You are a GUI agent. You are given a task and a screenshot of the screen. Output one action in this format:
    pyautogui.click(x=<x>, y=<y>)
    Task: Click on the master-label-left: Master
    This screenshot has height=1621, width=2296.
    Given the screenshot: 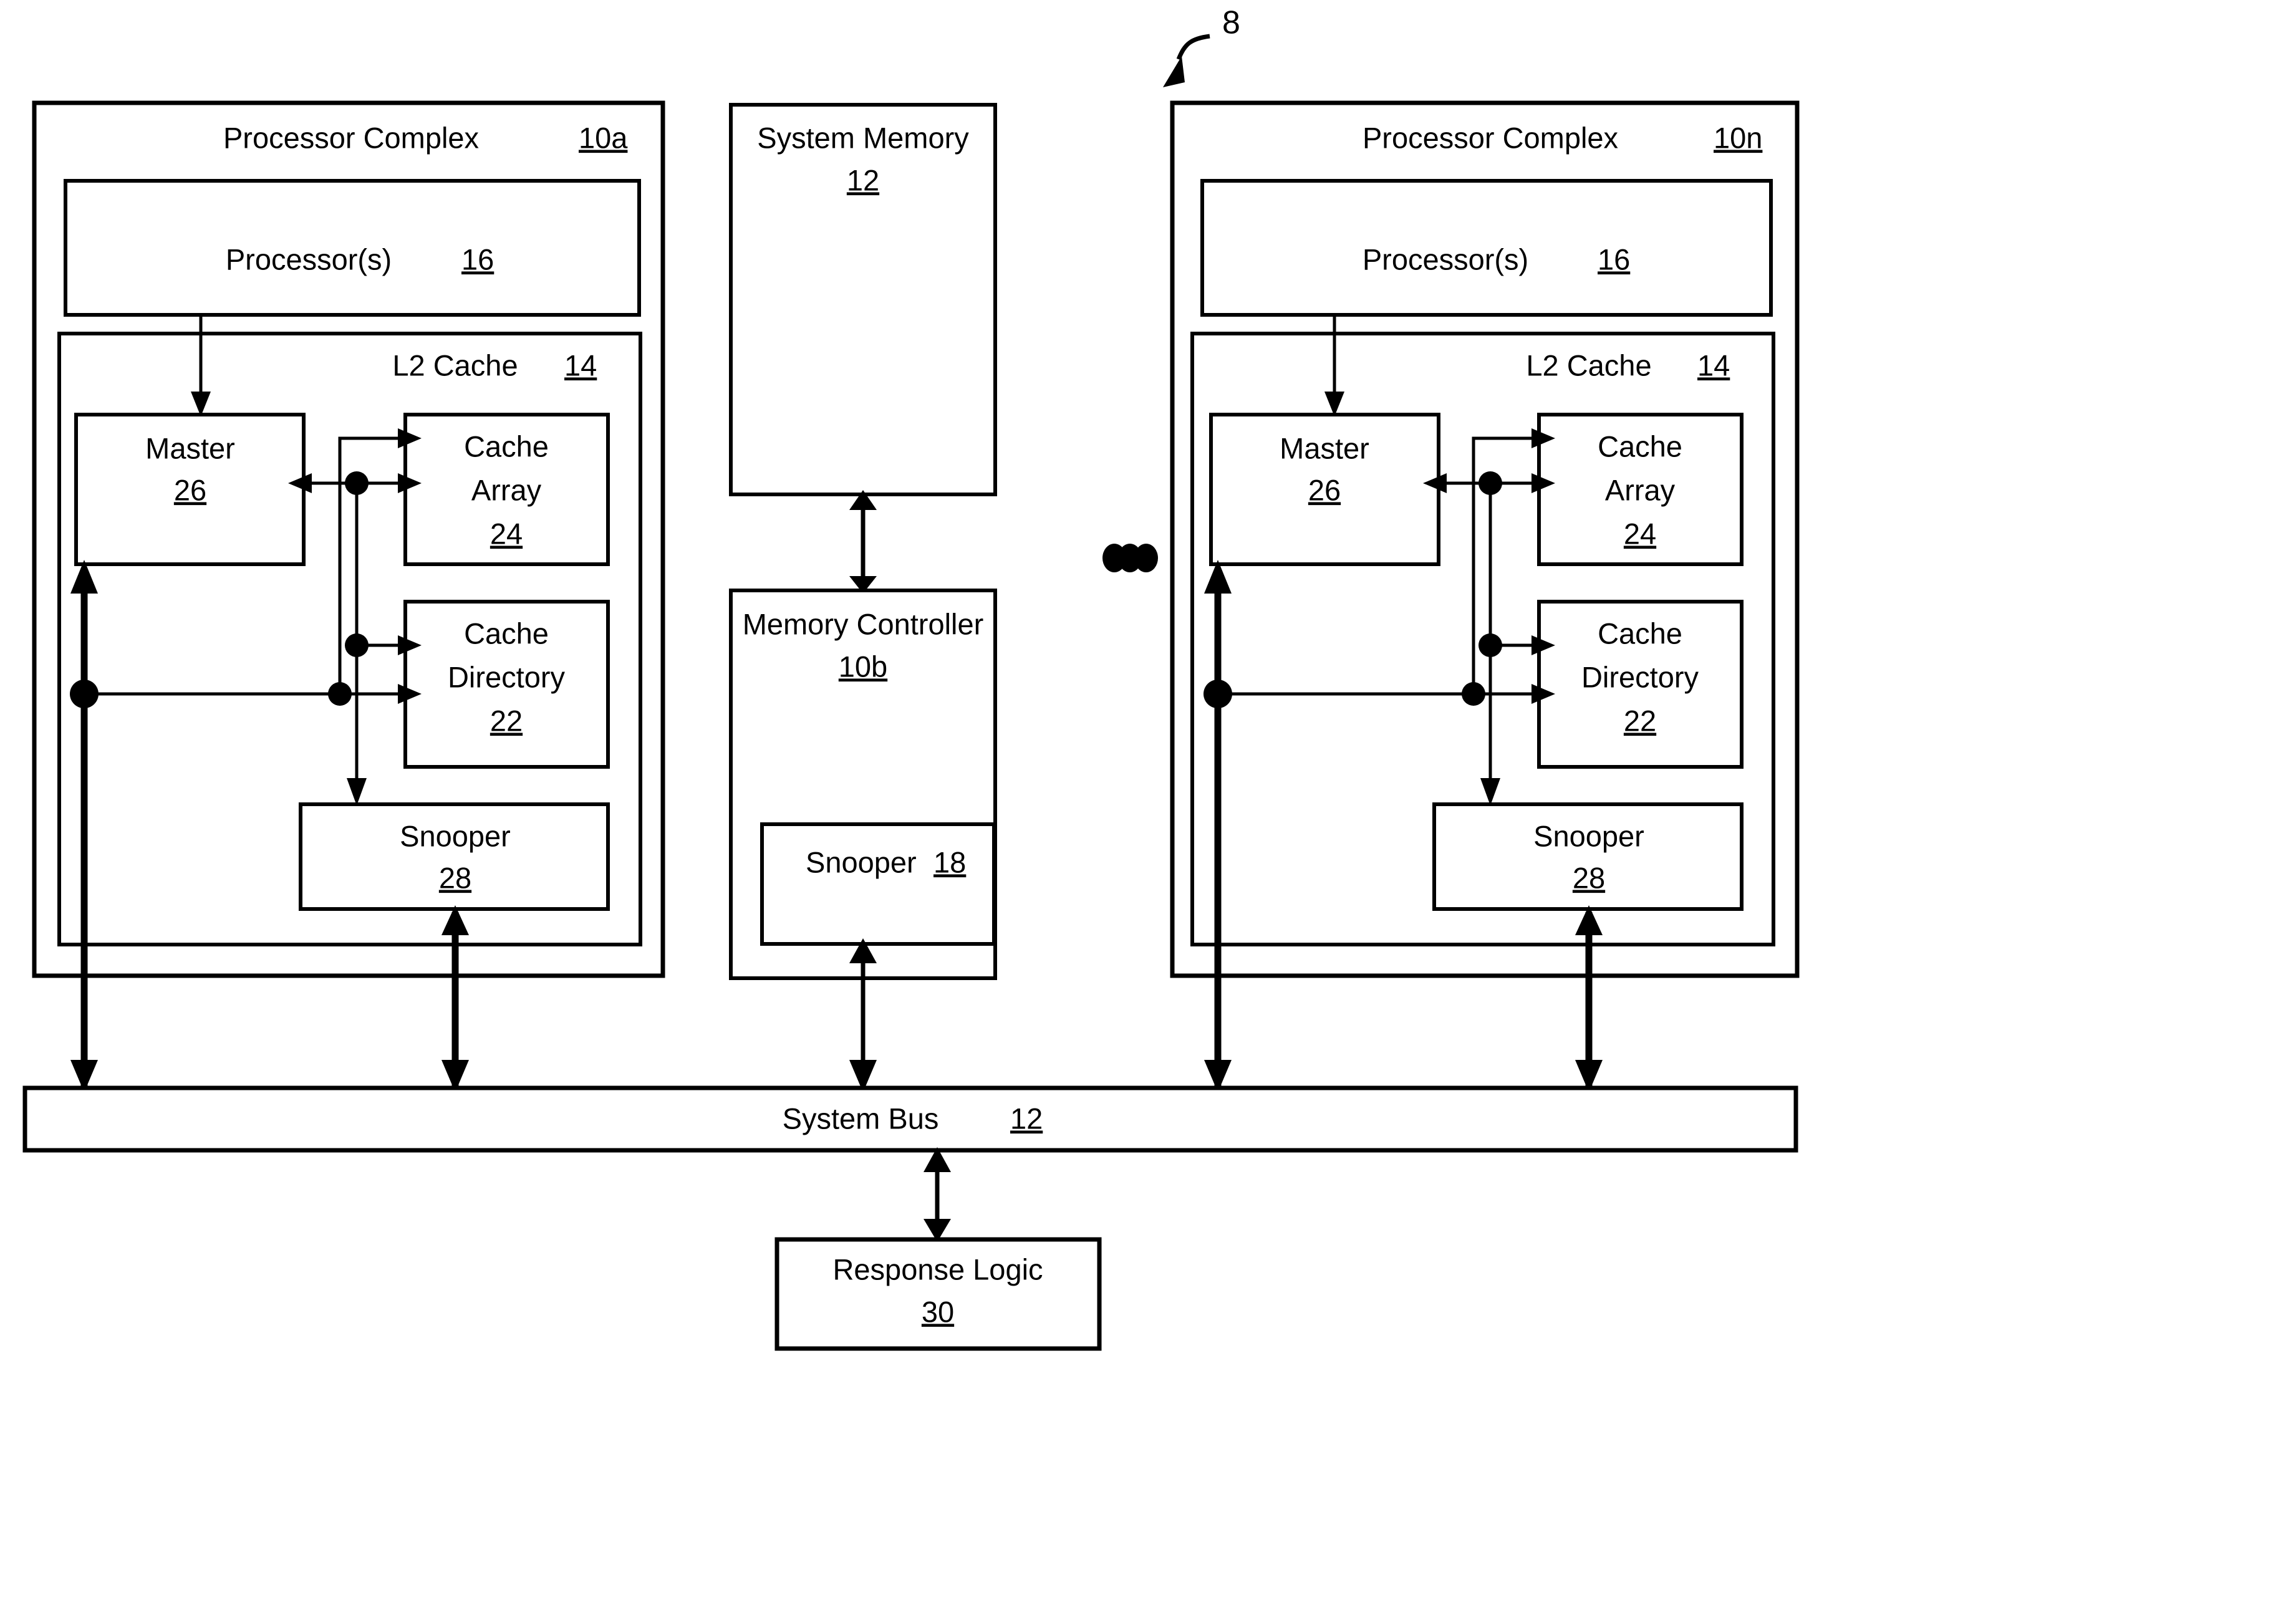 What is the action you would take?
    pyautogui.click(x=190, y=447)
    